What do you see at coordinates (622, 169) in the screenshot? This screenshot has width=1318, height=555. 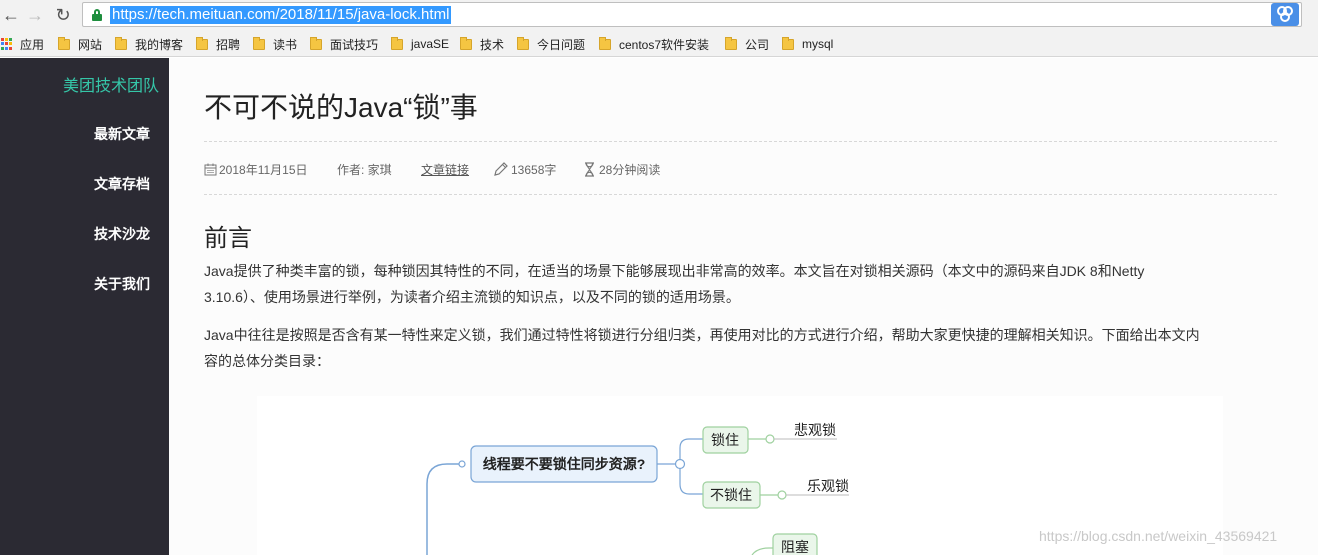 I see `meta-read-time: 28分钟阅读` at bounding box center [622, 169].